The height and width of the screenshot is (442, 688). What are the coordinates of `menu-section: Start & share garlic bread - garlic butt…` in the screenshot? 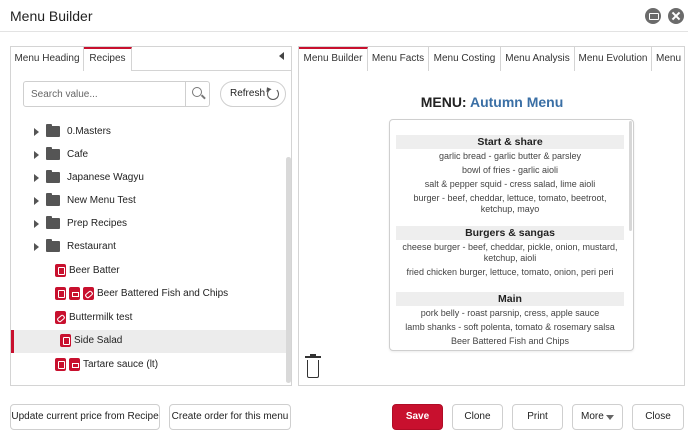 It's located at (510, 175).